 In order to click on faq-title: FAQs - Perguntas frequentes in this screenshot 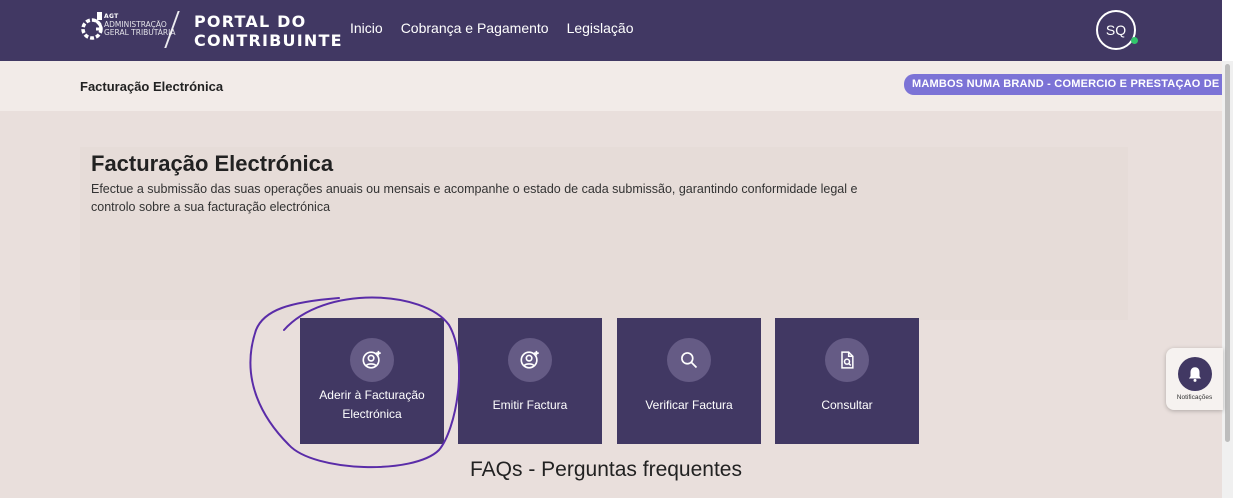, I will do `click(606, 469)`.